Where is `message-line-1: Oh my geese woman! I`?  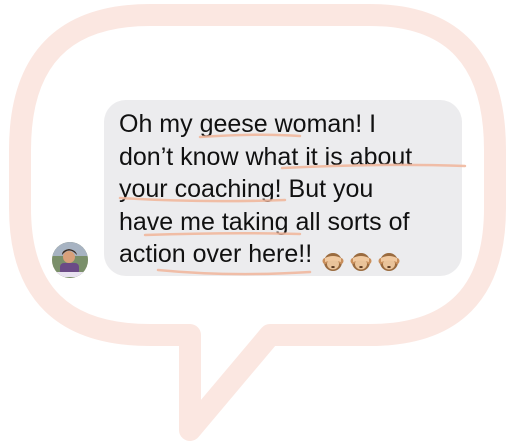
message-line-1: Oh my geese woman! I is located at coordinates (248, 124).